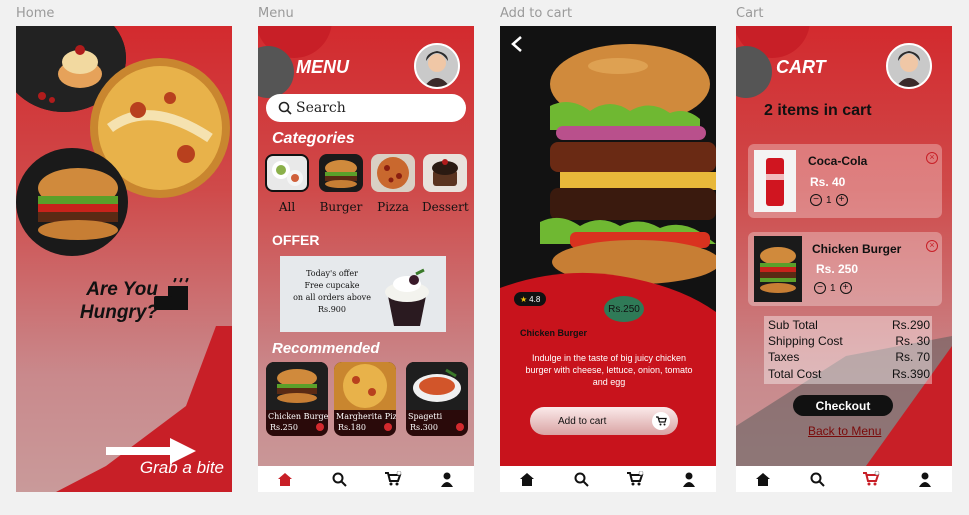  What do you see at coordinates (805, 341) in the screenshot?
I see `summary-label: Shipping Cost` at bounding box center [805, 341].